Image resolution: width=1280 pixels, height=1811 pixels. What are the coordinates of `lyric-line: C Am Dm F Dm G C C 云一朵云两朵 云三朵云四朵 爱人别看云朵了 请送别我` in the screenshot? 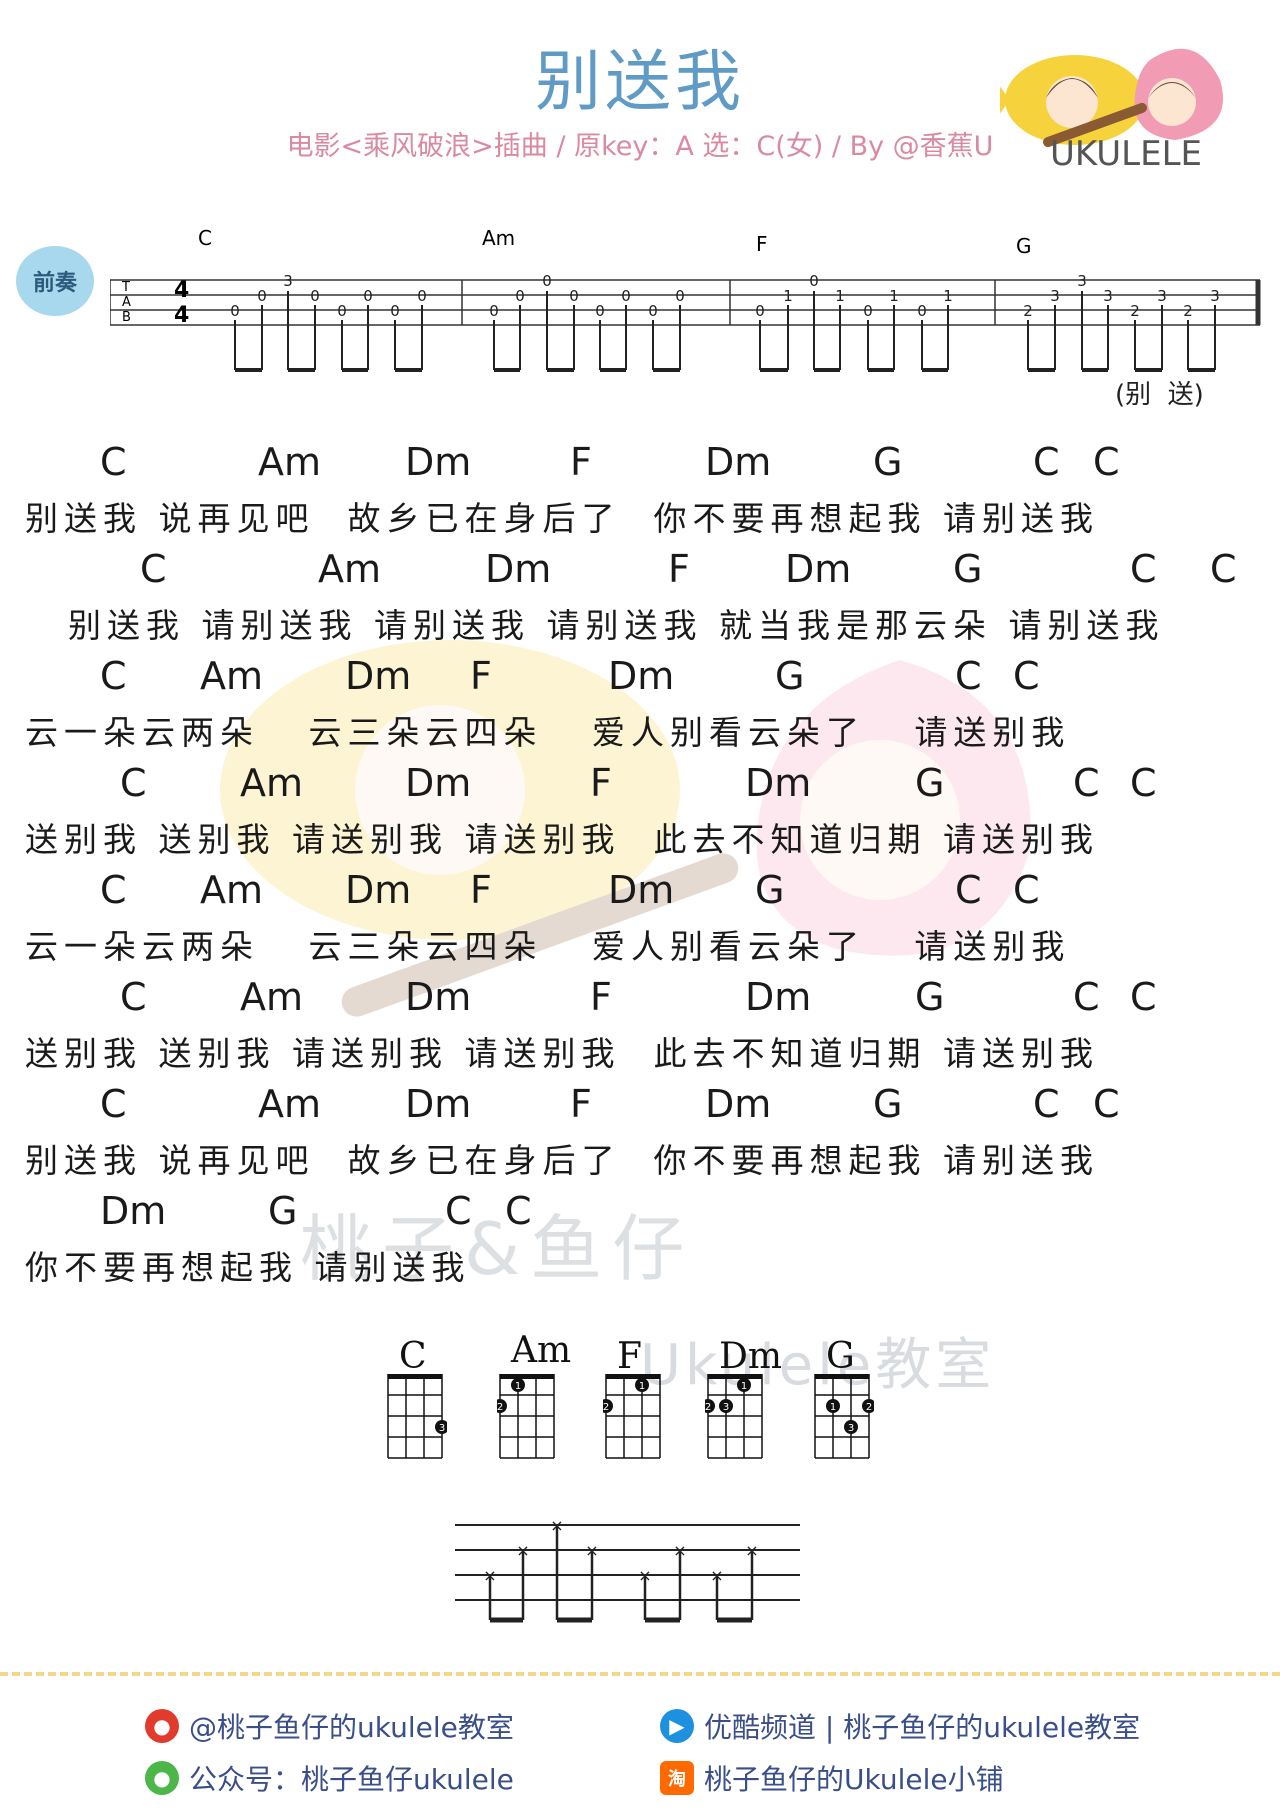 It's located at (640, 704).